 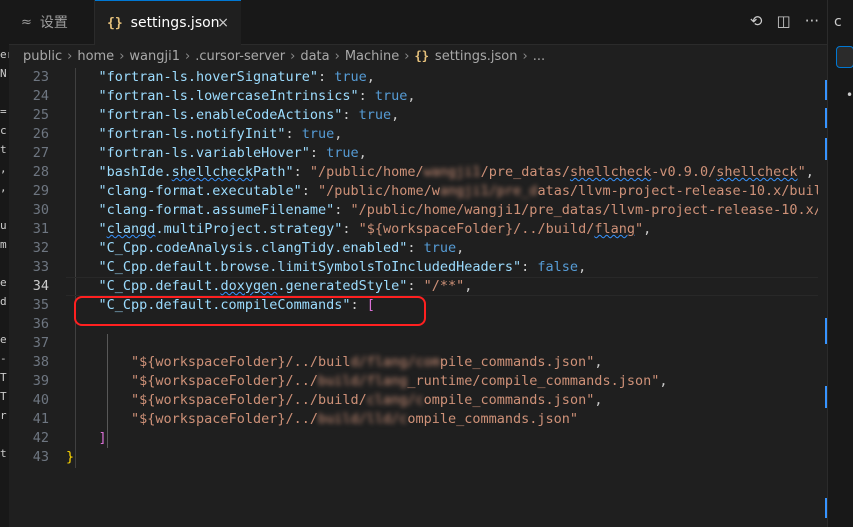 What do you see at coordinates (418, 22) in the screenshot?
I see `editor-tab-bar: ≈ 设置 {} settings.json × ⟲ ◫ ···` at bounding box center [418, 22].